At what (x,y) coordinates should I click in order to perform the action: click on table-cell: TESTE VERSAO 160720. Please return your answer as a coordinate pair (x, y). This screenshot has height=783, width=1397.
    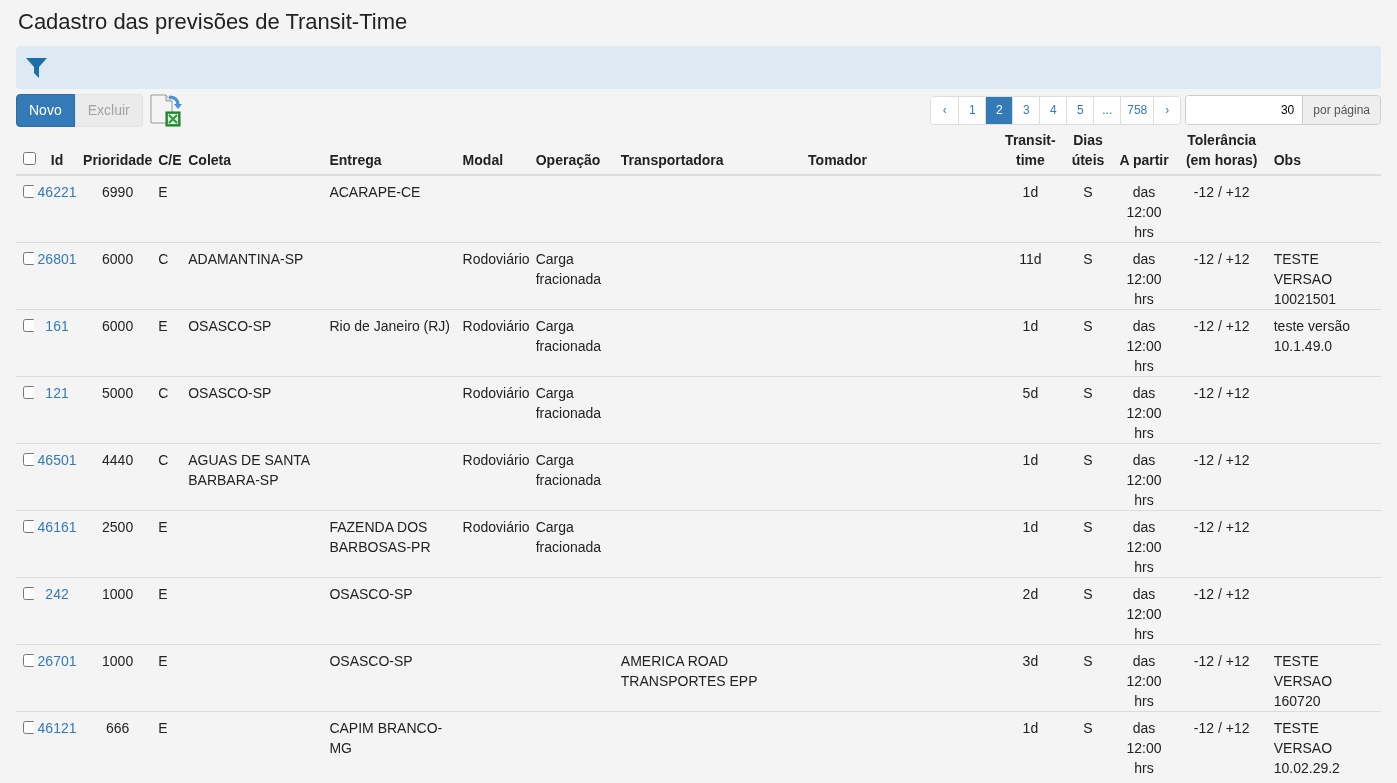
    Looking at the image, I should click on (1303, 681).